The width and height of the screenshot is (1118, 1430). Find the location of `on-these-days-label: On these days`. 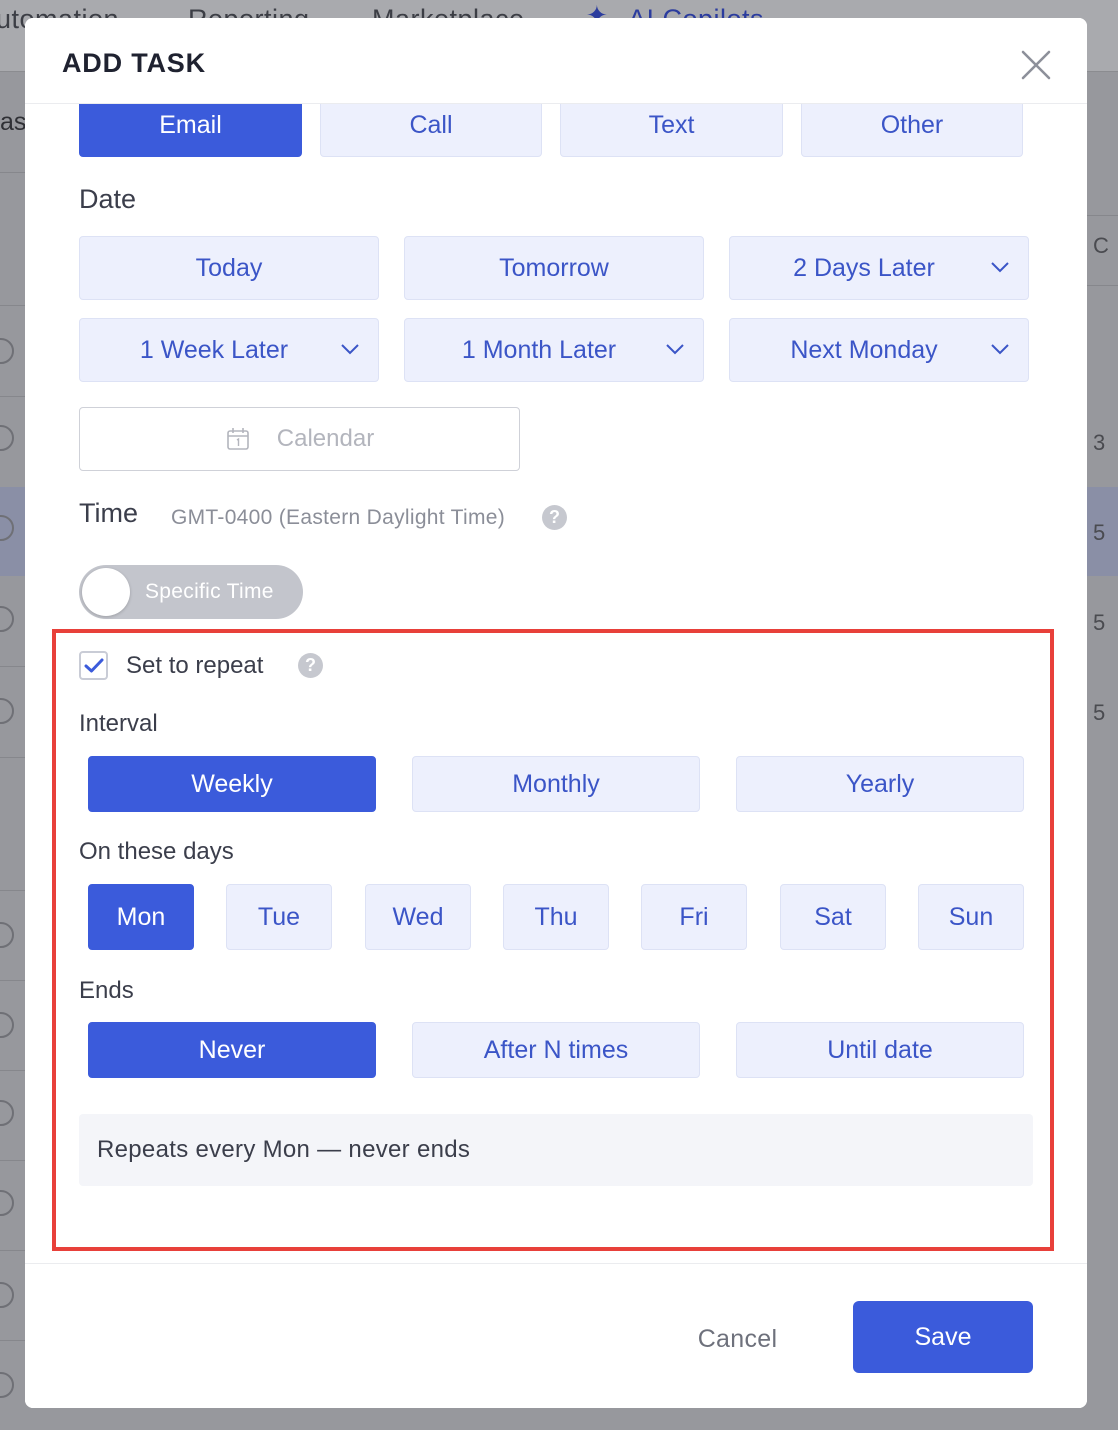

on-these-days-label: On these days is located at coordinates (156, 851).